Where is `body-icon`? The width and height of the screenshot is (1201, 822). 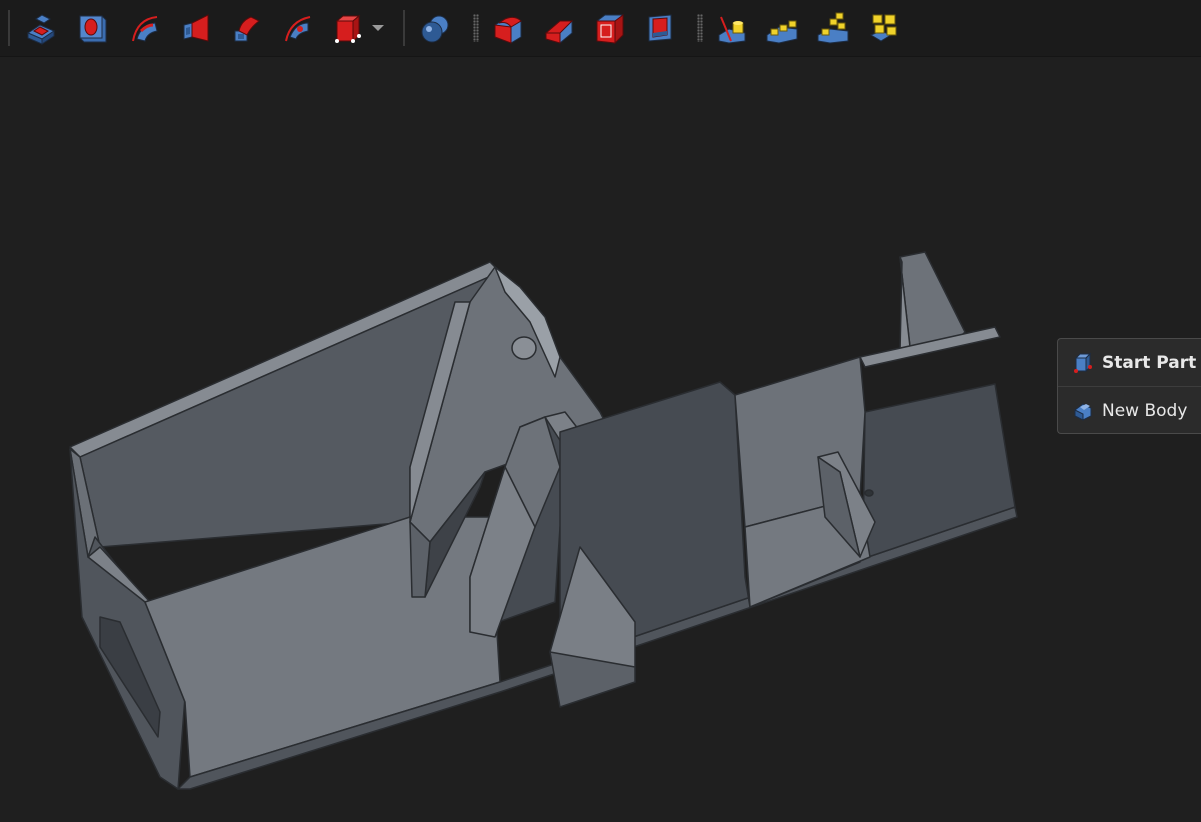
body-icon is located at coordinates (1083, 411).